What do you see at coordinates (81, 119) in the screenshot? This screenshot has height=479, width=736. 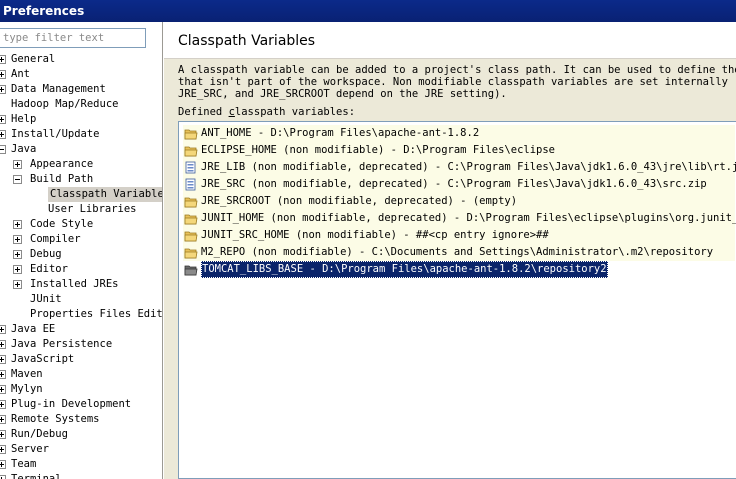 I see `tree-item: Help` at bounding box center [81, 119].